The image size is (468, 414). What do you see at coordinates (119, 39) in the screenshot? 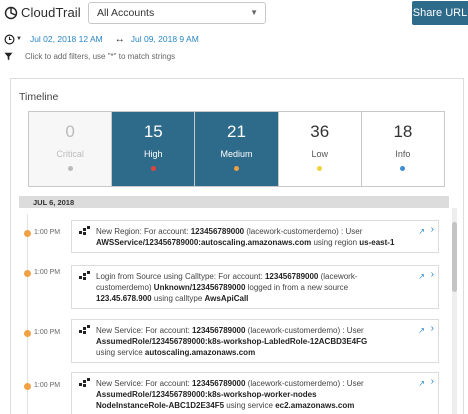
I see `range-arrow-icon: ↔` at bounding box center [119, 39].